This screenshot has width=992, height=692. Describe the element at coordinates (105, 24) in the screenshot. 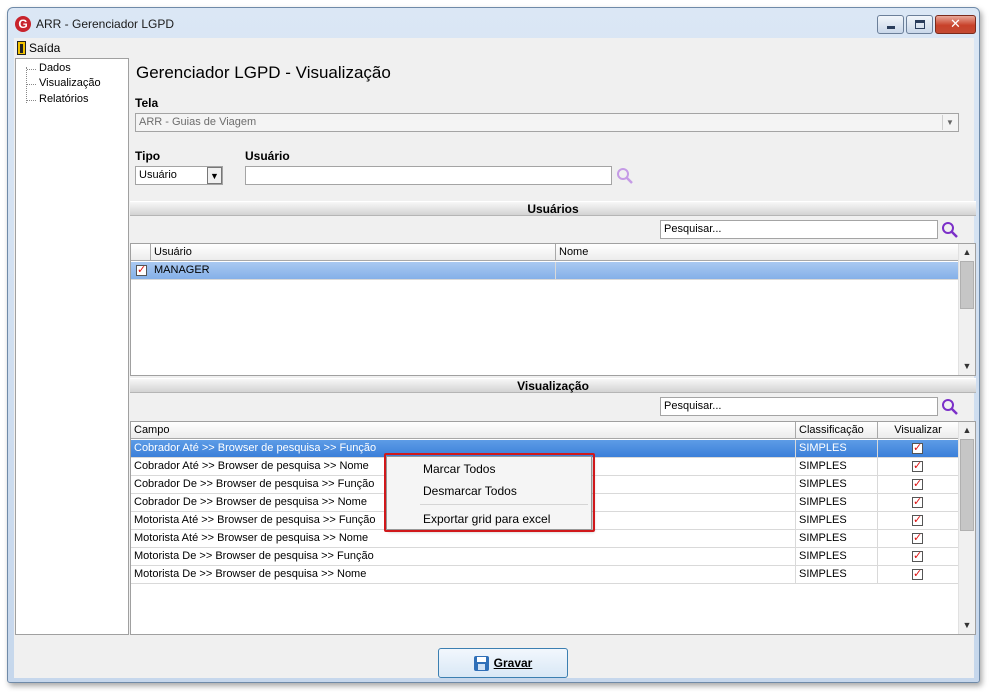

I see `window-title: ARR - Gerenciador LGPD` at that location.